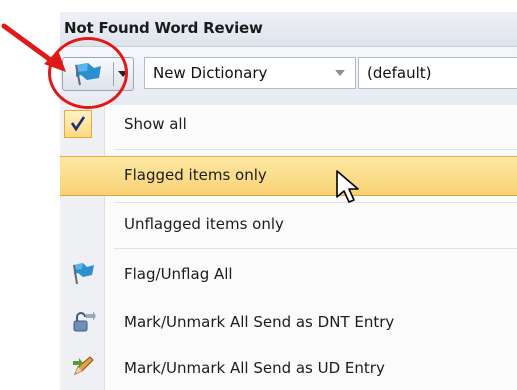 The width and height of the screenshot is (517, 390). Describe the element at coordinates (288, 225) in the screenshot. I see `menu-item-unflagged-only: Unflagged items only` at that location.